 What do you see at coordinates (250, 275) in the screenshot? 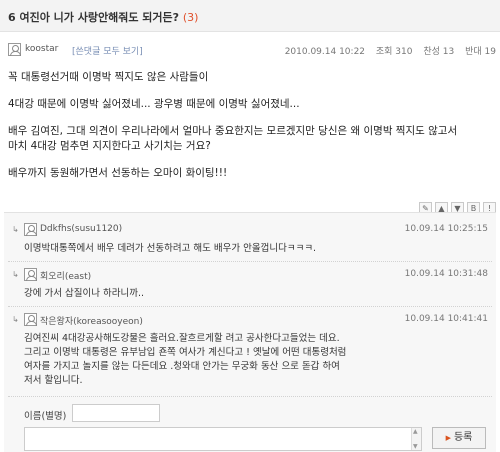
I see `comment-header: ↳ 회오리(east) 10.09.14 10:31:48` at bounding box center [250, 275].